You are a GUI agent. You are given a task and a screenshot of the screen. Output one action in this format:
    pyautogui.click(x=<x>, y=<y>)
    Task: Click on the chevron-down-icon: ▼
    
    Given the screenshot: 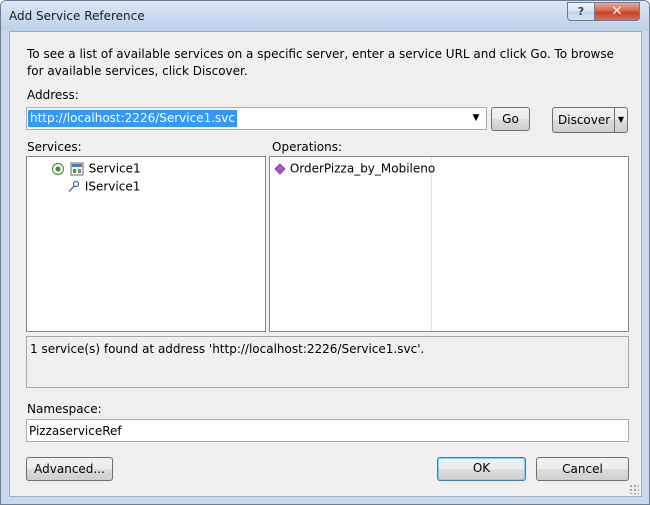 What is the action you would take?
    pyautogui.click(x=476, y=118)
    